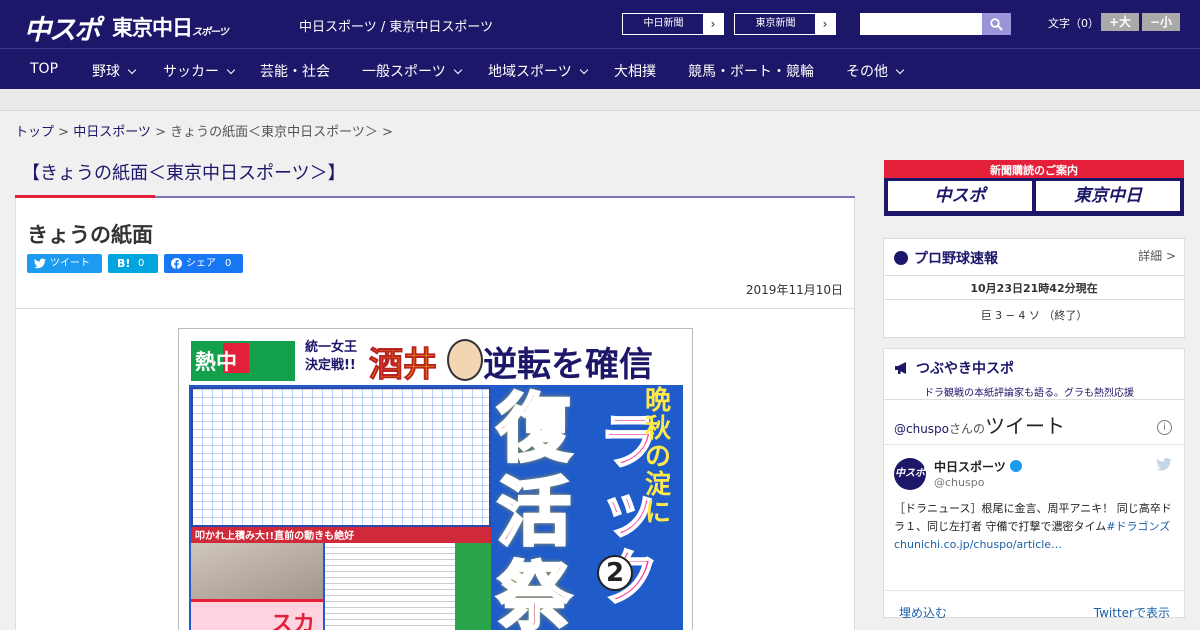  I want to click on tweet-label: ツイート, so click(70, 263).